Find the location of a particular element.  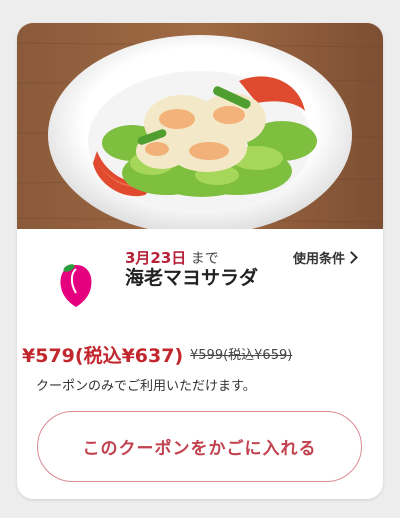

add-to-cart-button: このクーポンをかごに入れる is located at coordinates (199, 446).